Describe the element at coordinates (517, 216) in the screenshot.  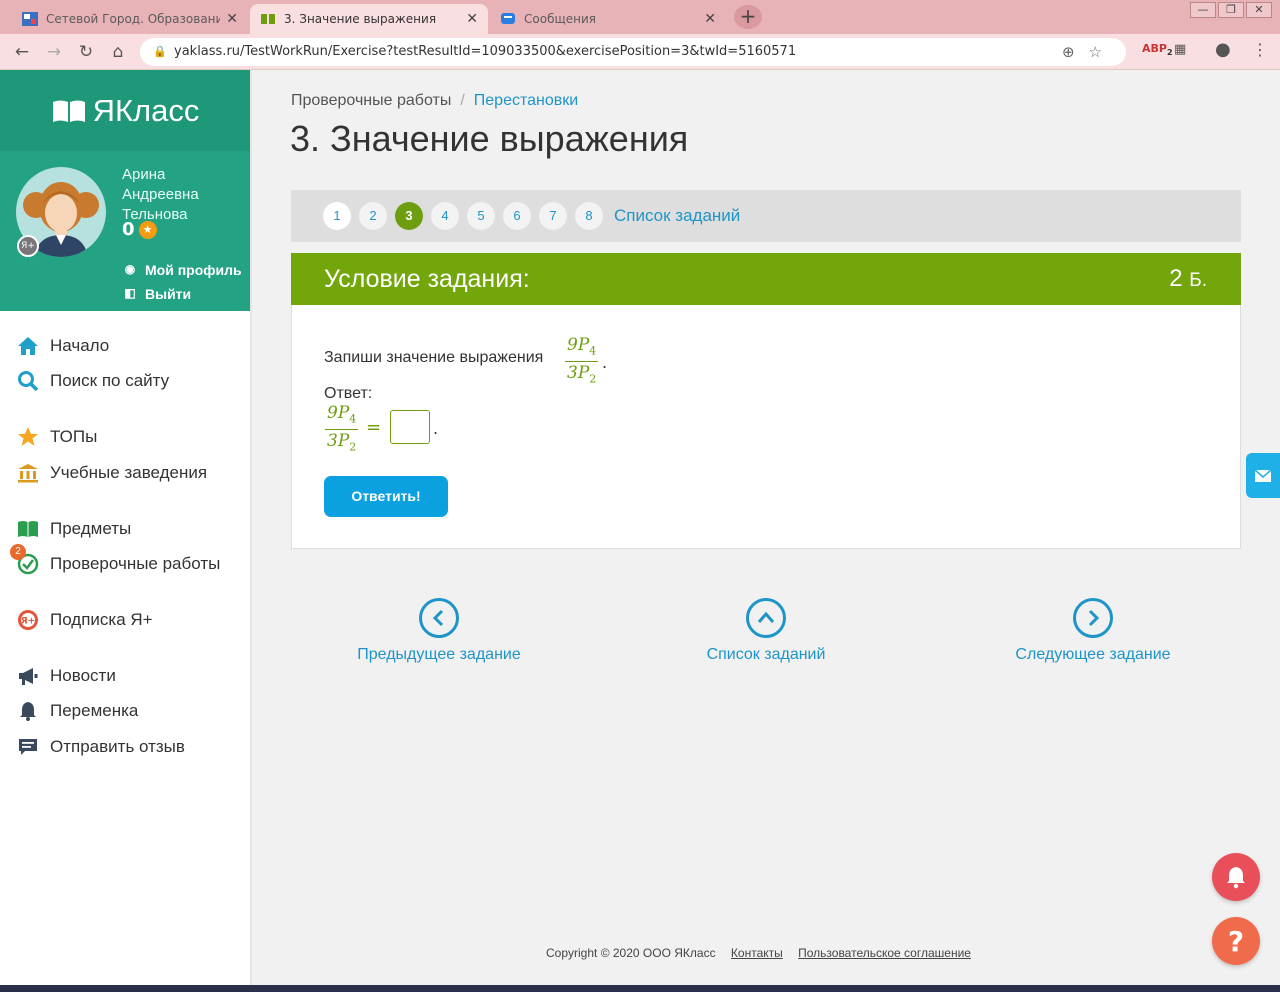
I see `page-6-button: 6` at that location.